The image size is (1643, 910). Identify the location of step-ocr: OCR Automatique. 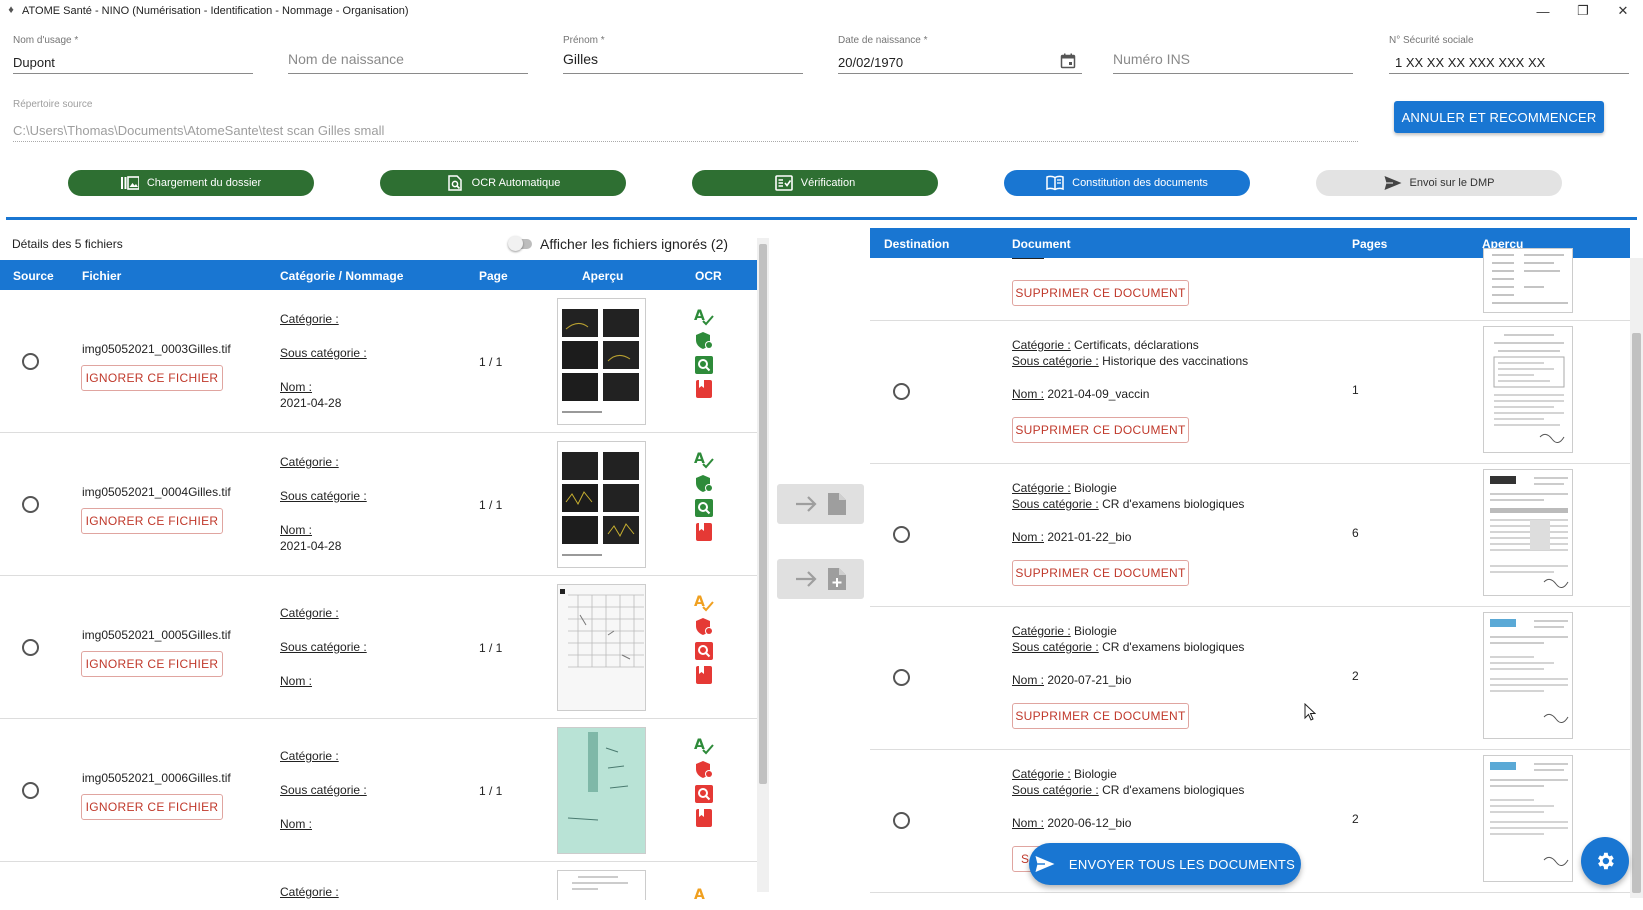
(503, 183).